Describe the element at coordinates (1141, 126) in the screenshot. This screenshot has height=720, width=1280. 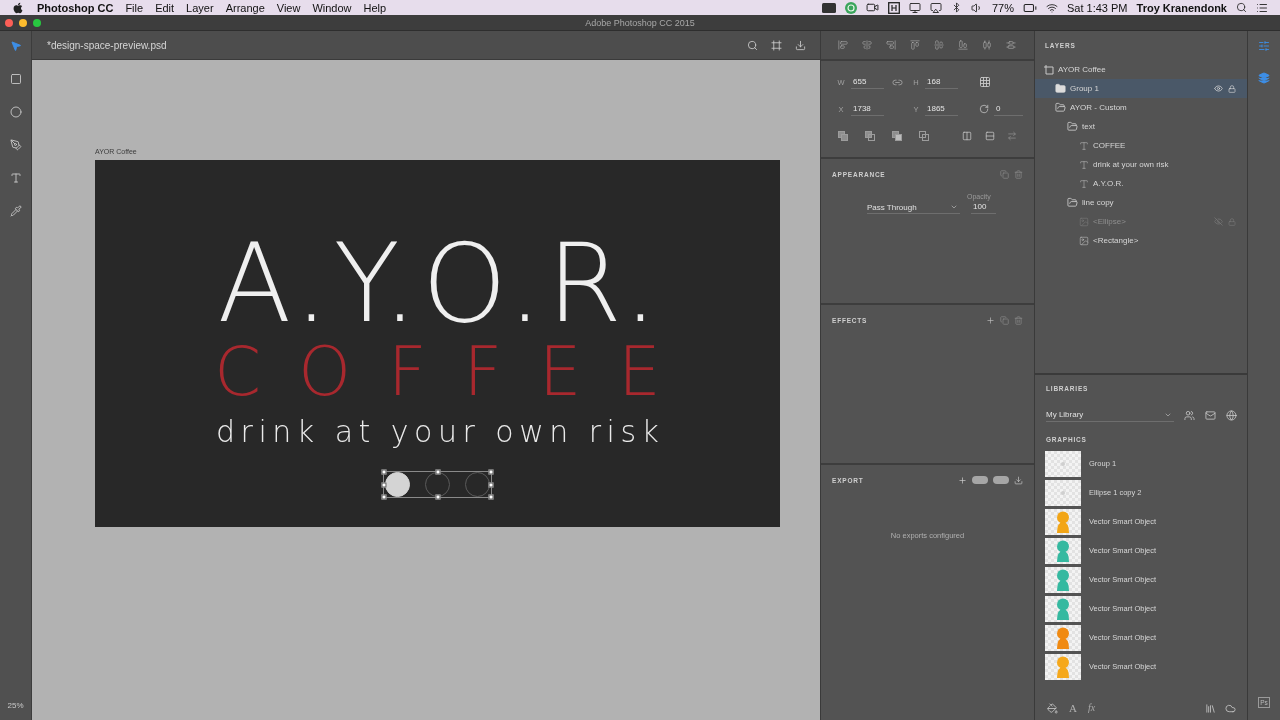
I see `tree-row: text` at that location.